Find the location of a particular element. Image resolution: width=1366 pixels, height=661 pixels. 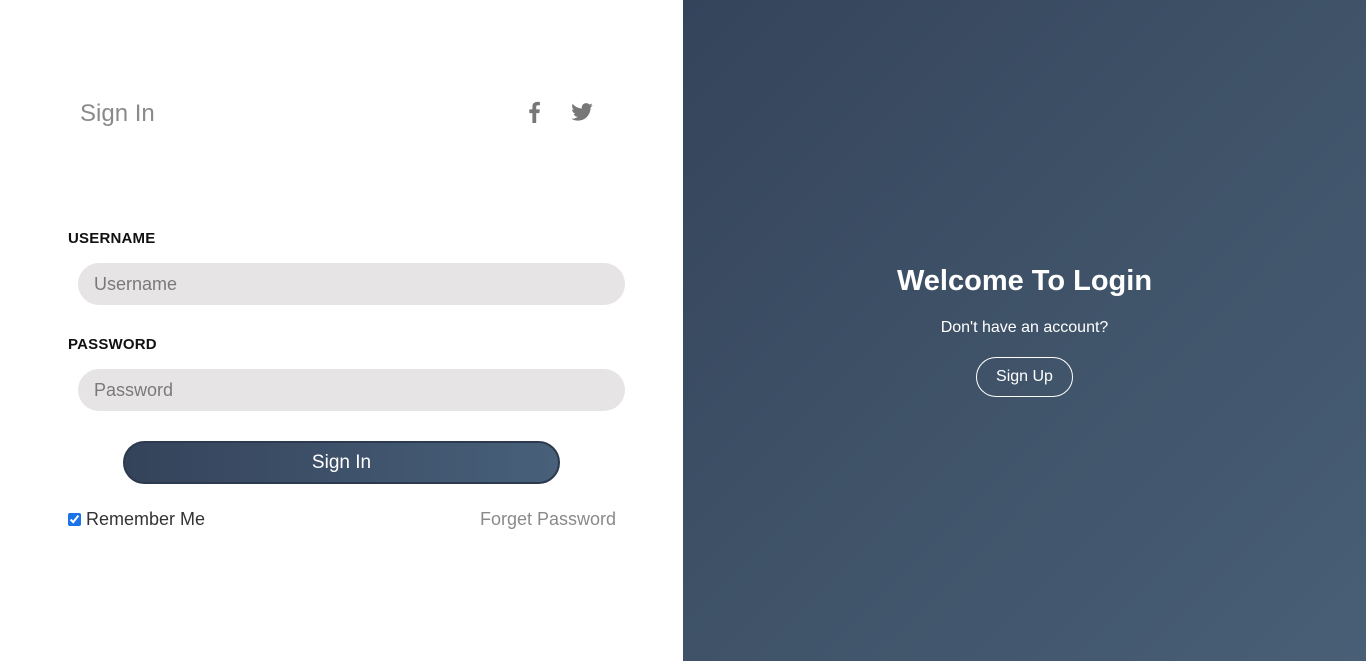

account-prompt: Don't have an account? is located at coordinates (1024, 327).